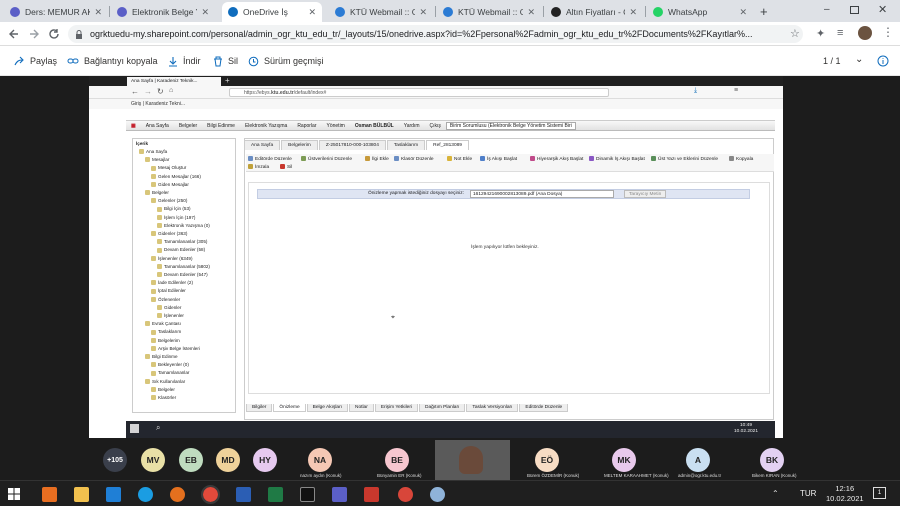  Describe the element at coordinates (272, 12) in the screenshot. I see `browser-tab: OneDrive İş ✕` at that location.